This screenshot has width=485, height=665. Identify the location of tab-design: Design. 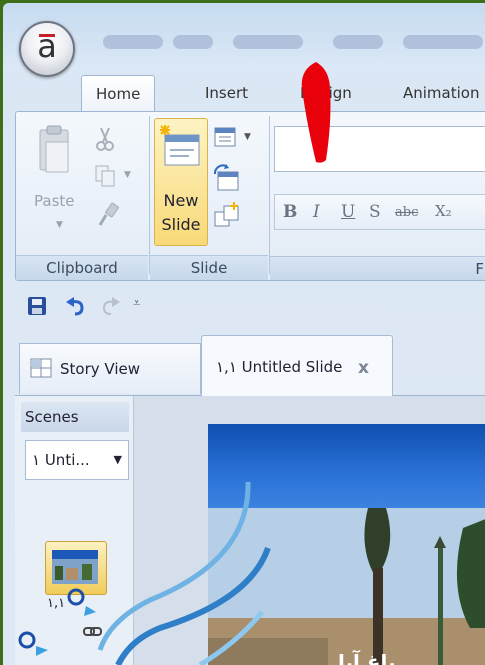
(326, 93).